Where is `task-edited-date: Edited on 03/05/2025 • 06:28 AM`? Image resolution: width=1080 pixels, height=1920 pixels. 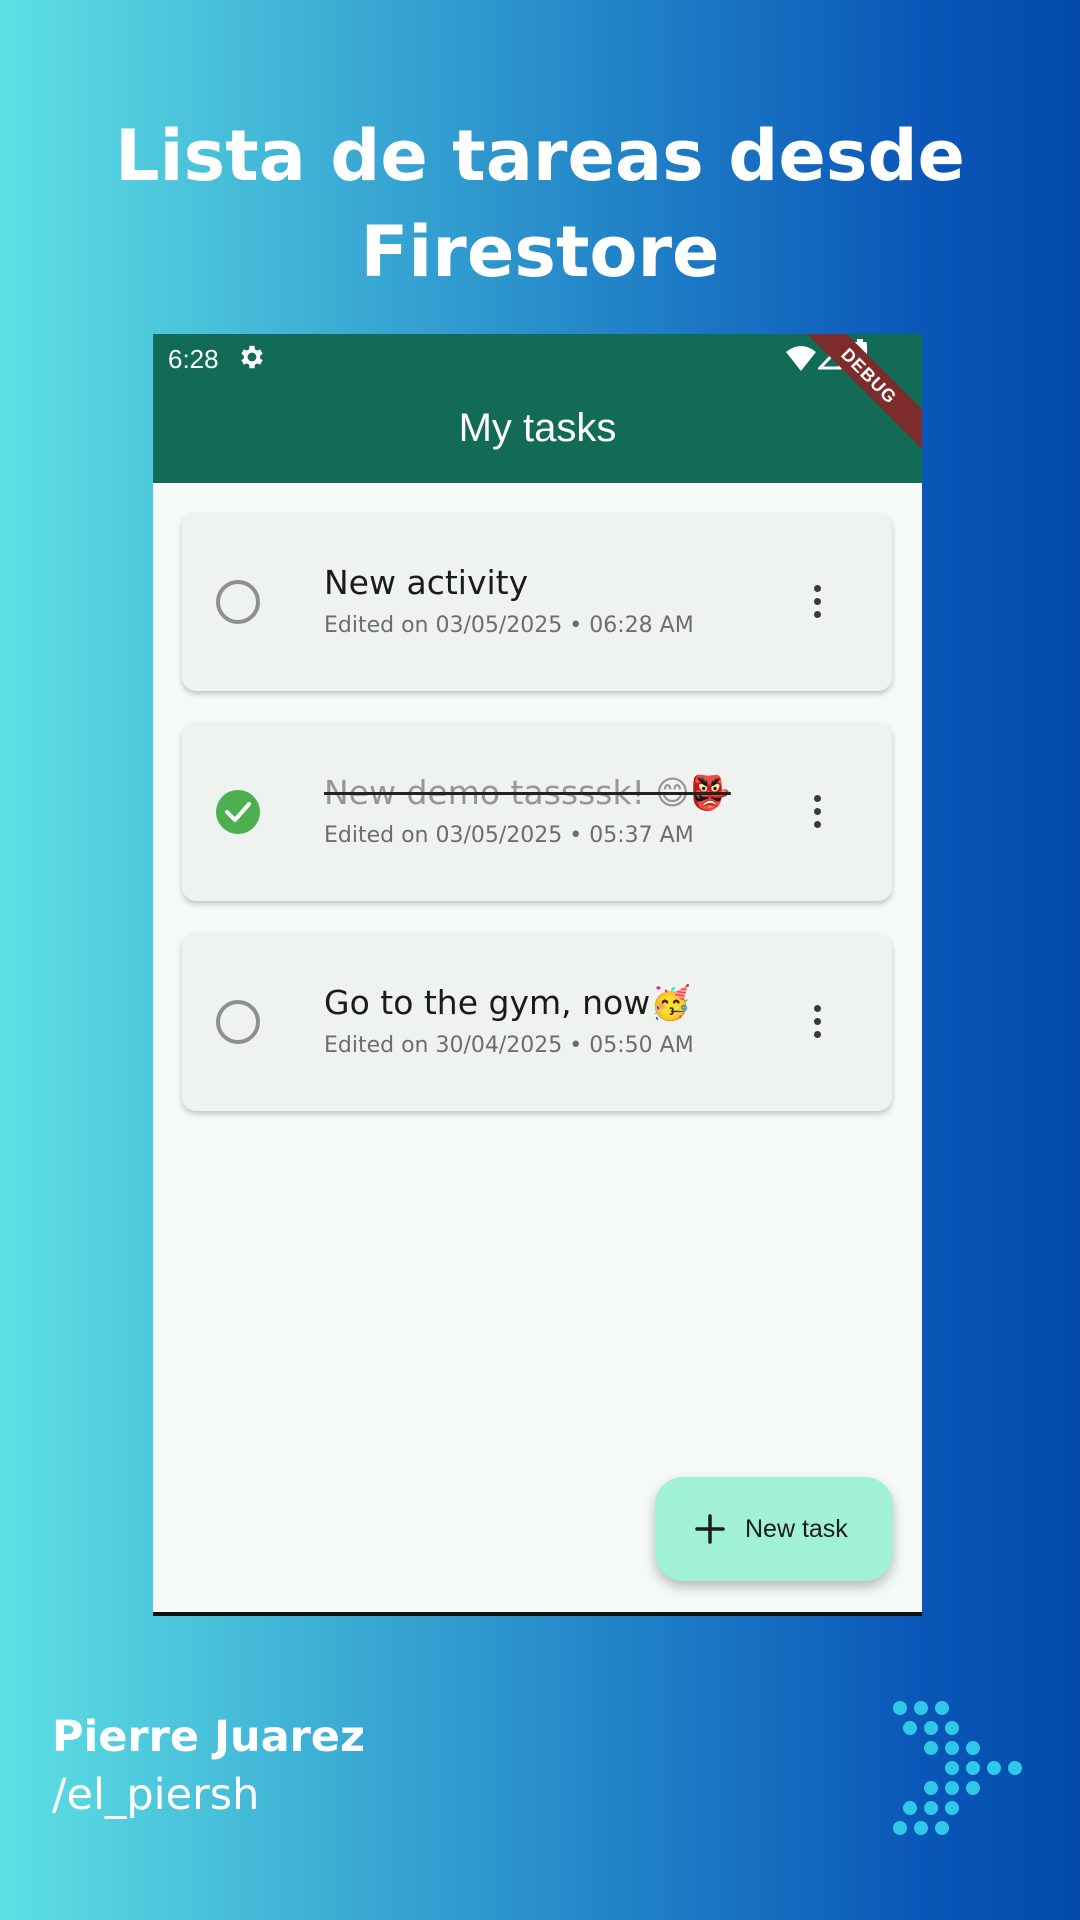
task-edited-date: Edited on 03/05/2025 • 06:28 AM is located at coordinates (509, 625).